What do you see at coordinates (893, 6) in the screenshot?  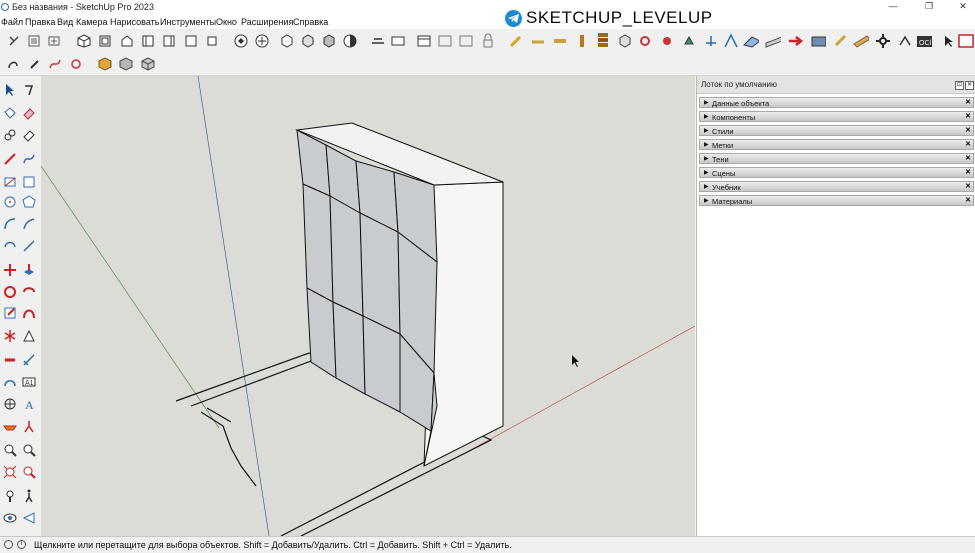 I see `minimize-button: —` at bounding box center [893, 6].